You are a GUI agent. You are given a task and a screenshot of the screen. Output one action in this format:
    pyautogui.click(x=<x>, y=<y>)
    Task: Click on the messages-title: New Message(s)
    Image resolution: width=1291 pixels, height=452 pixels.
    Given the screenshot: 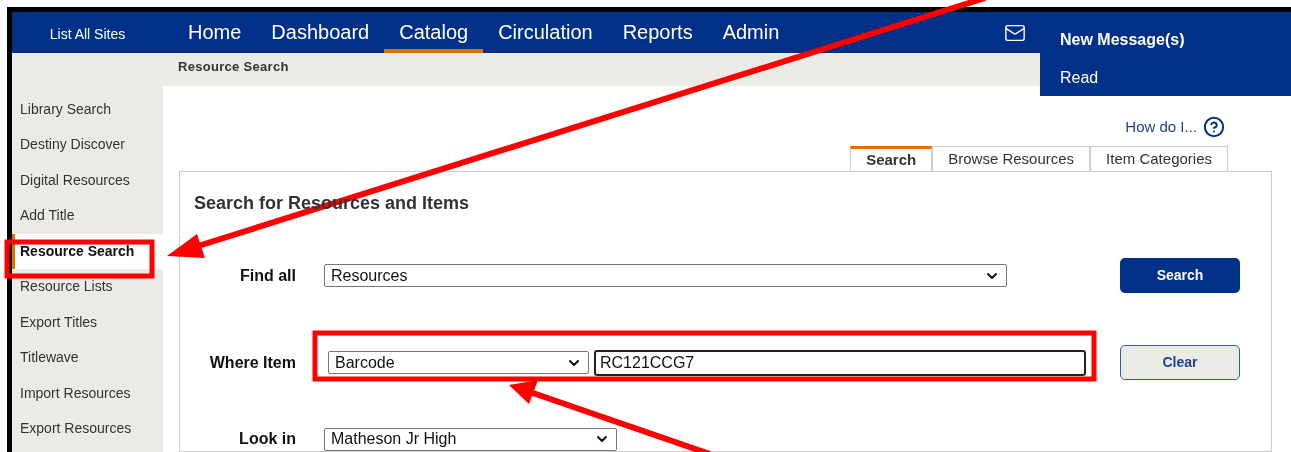 What is the action you would take?
    pyautogui.click(x=1123, y=40)
    